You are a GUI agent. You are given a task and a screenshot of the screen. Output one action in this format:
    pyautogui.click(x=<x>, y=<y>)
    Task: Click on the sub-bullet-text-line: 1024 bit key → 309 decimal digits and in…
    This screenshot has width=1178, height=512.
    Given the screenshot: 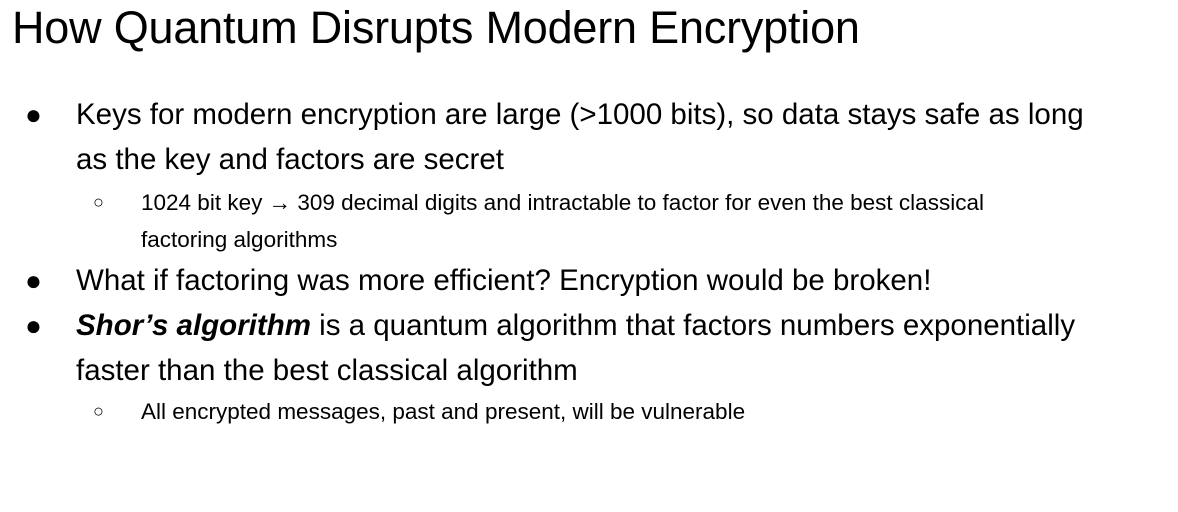 What is the action you would take?
    pyautogui.click(x=562, y=202)
    